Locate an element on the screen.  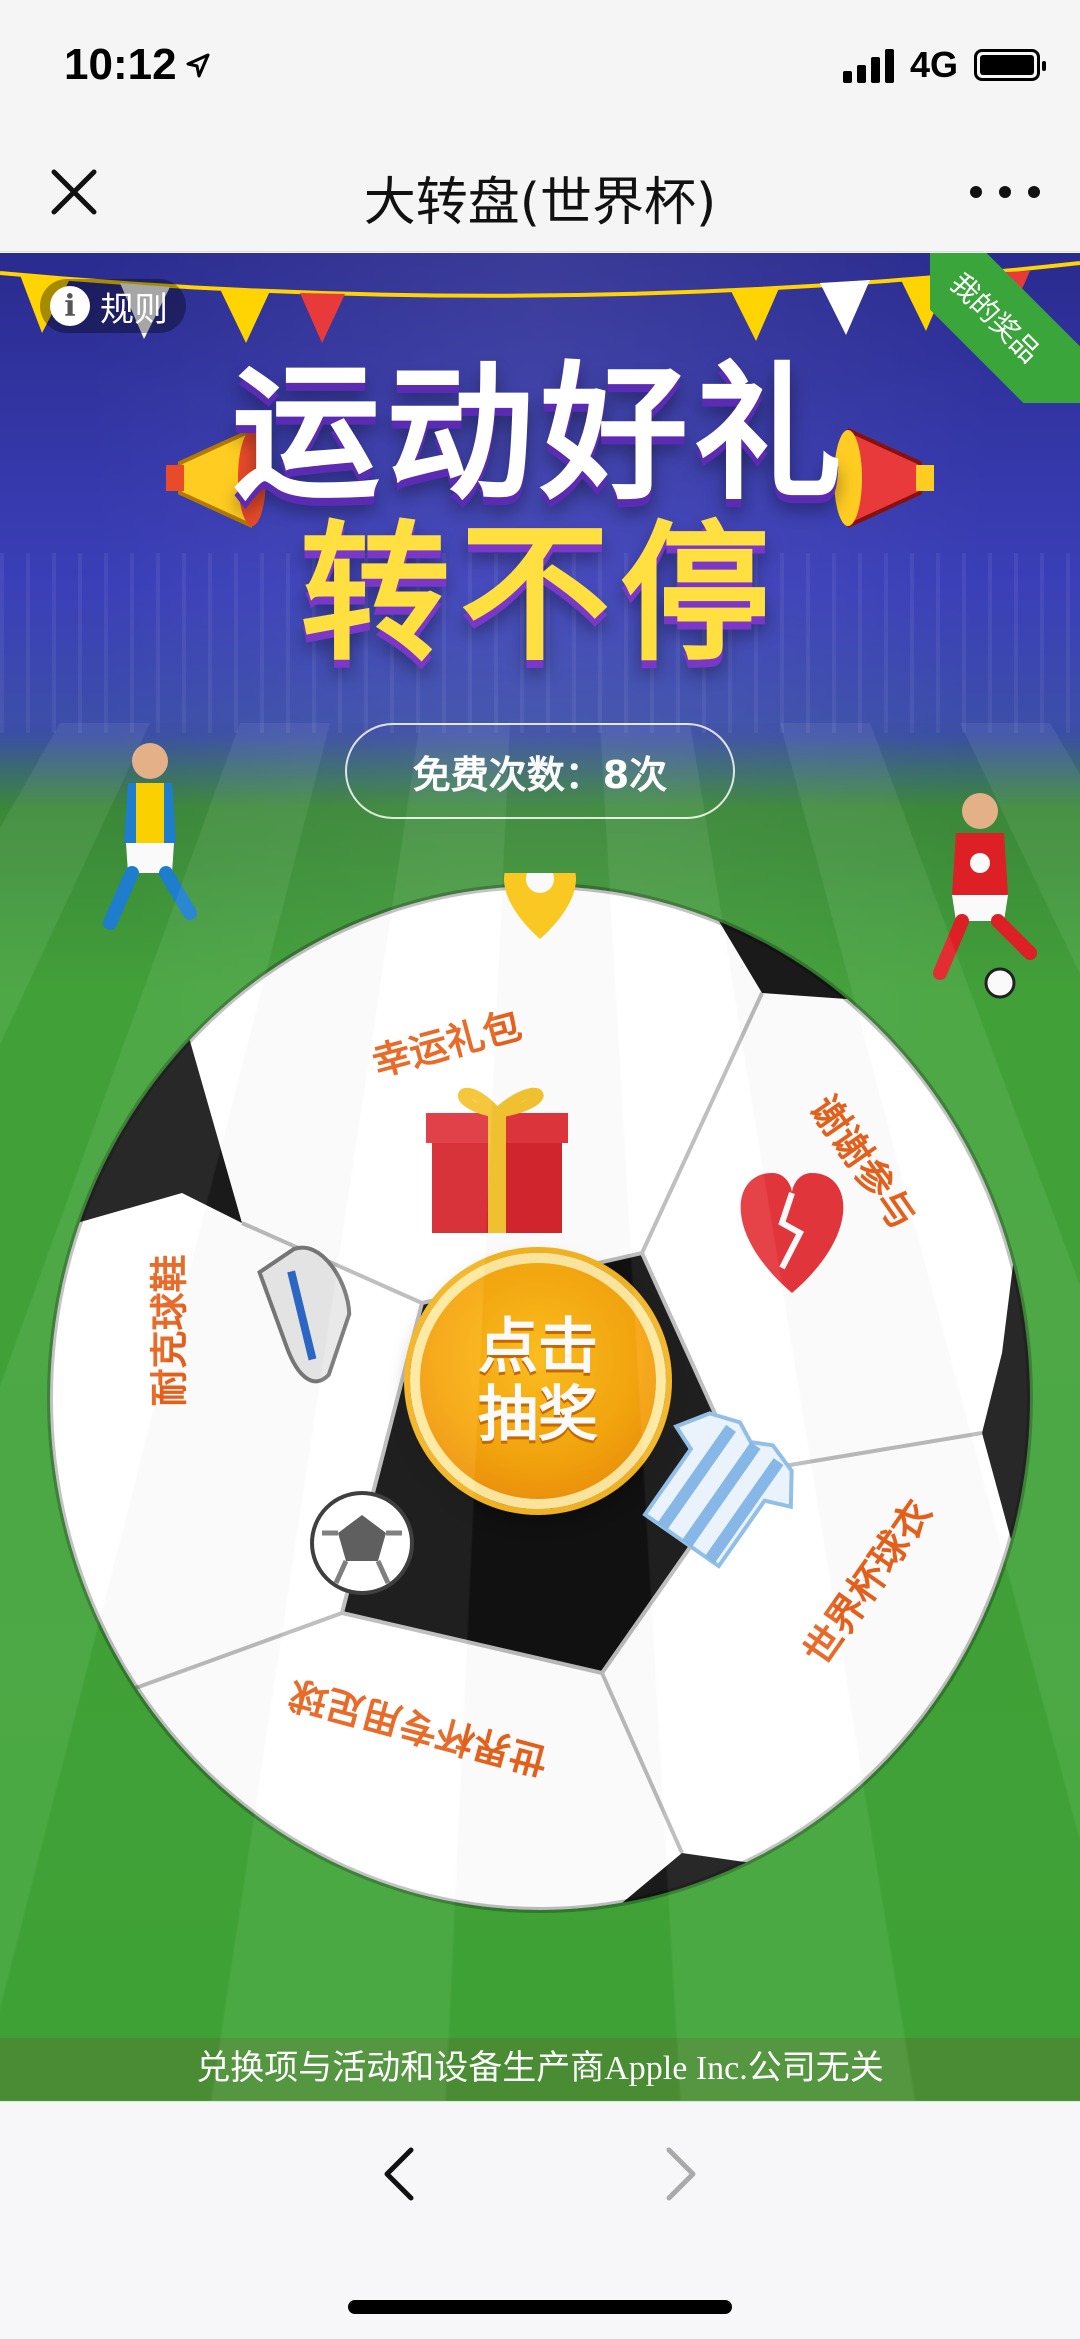
segment-label-nike-boots: 耐克球鞋 is located at coordinates (169, 1330).